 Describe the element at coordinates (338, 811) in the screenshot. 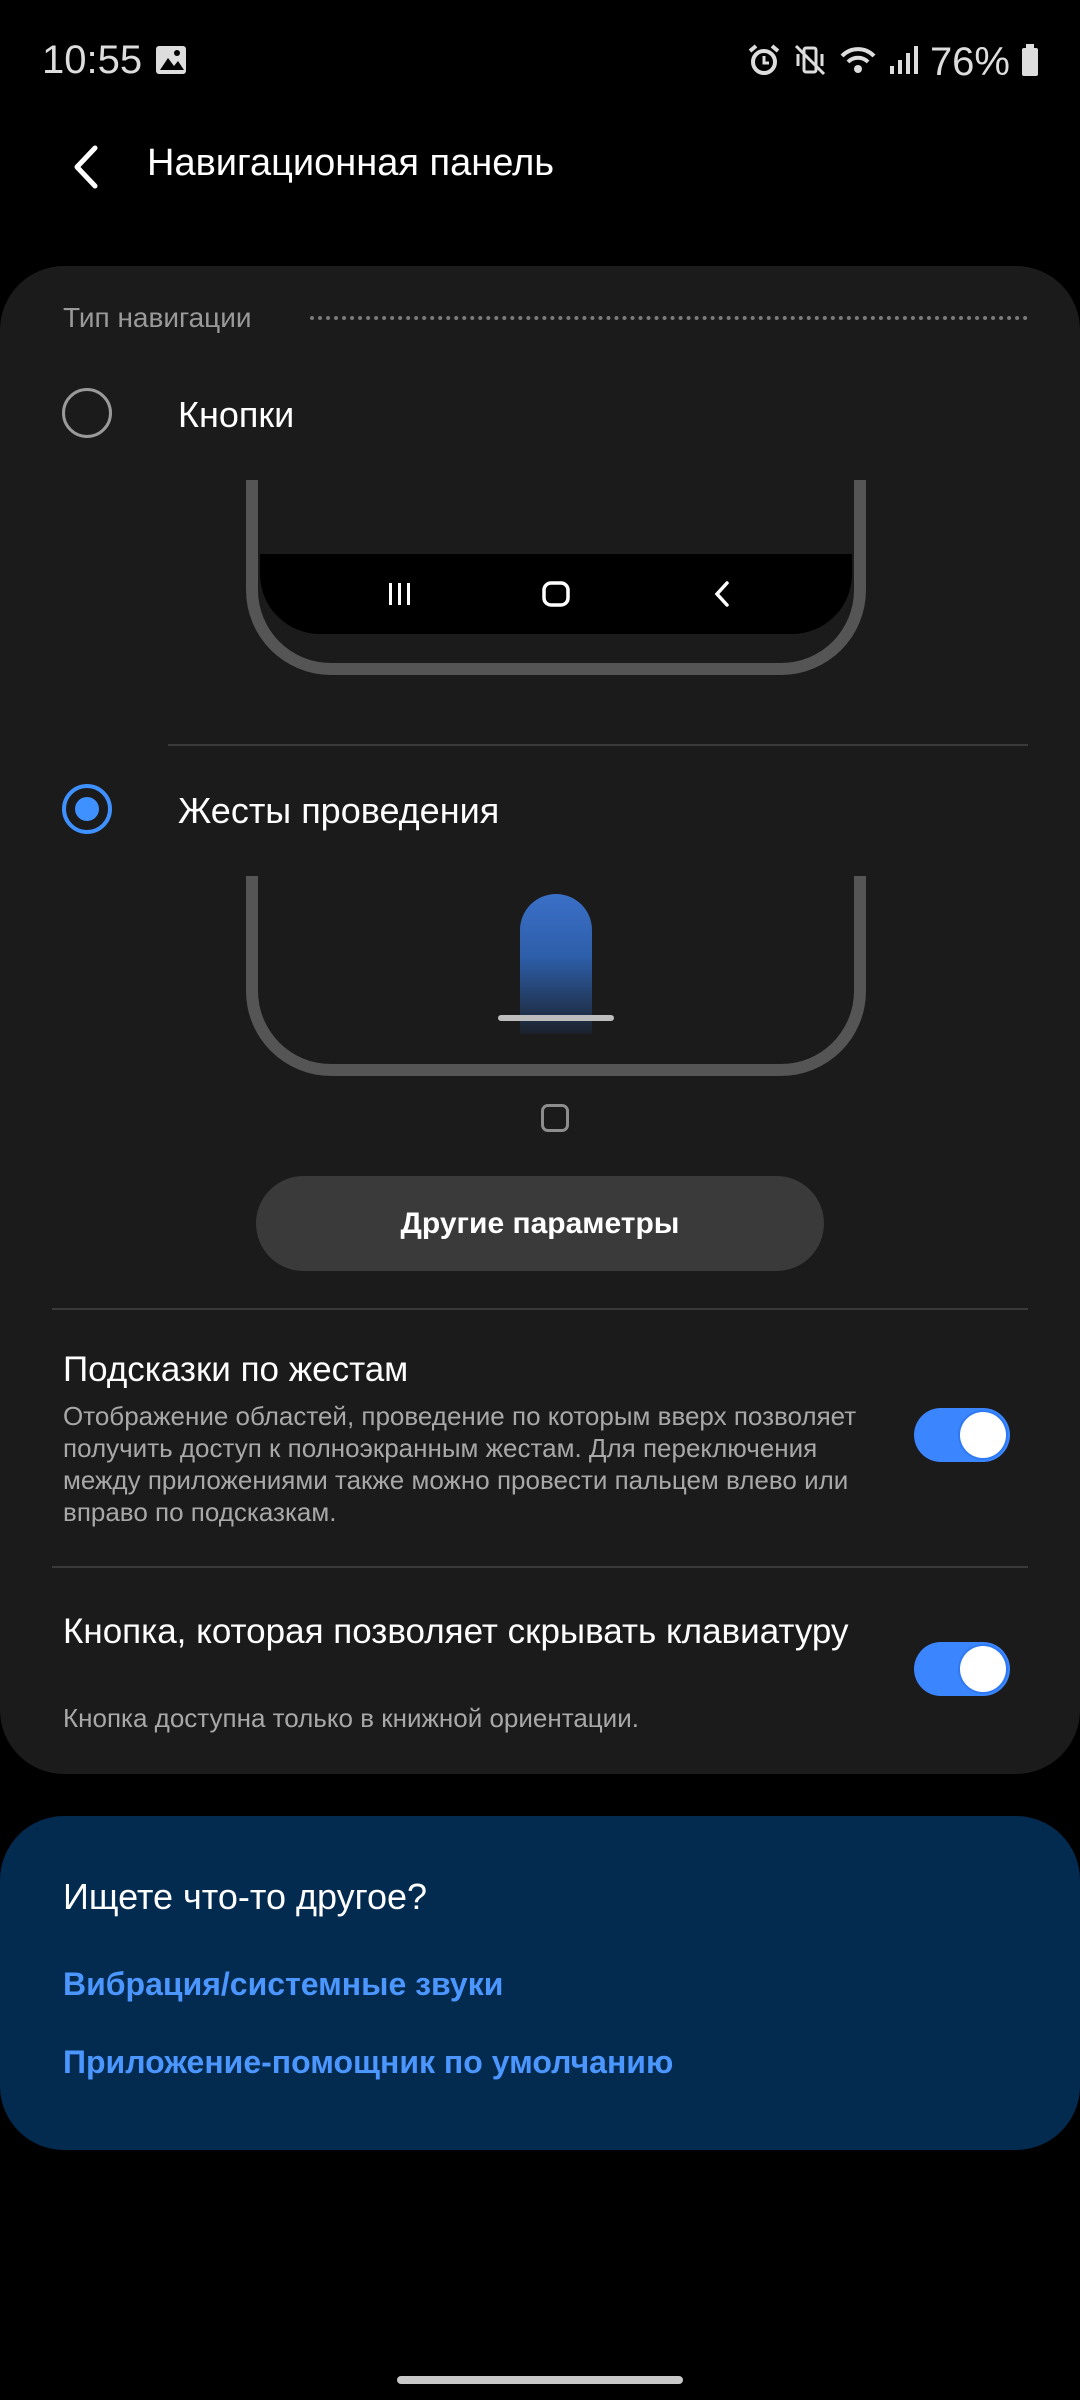

I see `option-label-gestures: Жесты проведения` at that location.